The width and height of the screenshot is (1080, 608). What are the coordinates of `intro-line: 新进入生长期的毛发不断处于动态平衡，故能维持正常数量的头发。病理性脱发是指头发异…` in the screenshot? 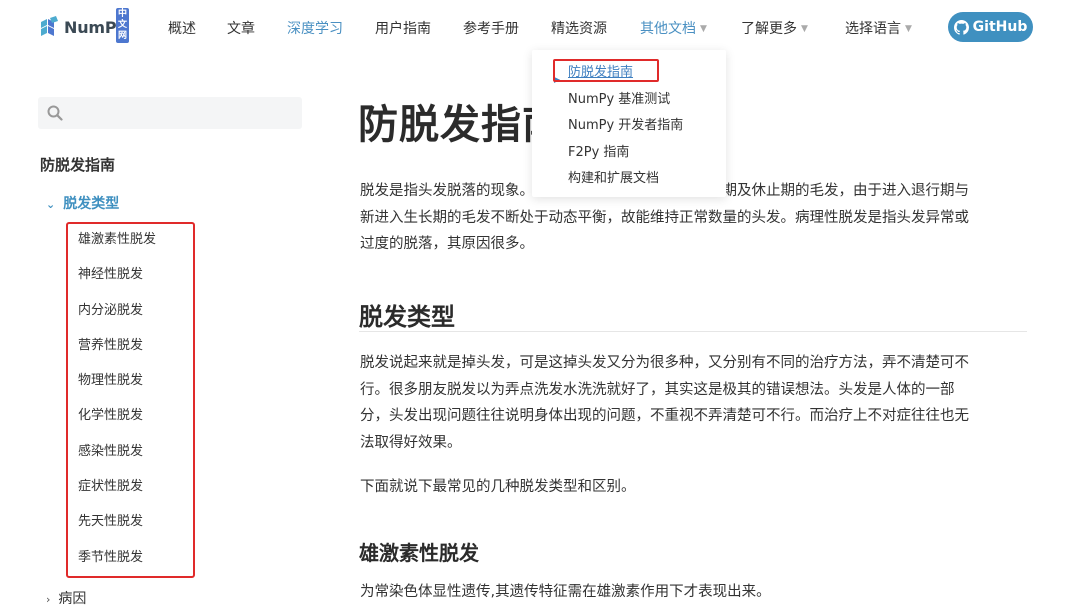 It's located at (664, 217).